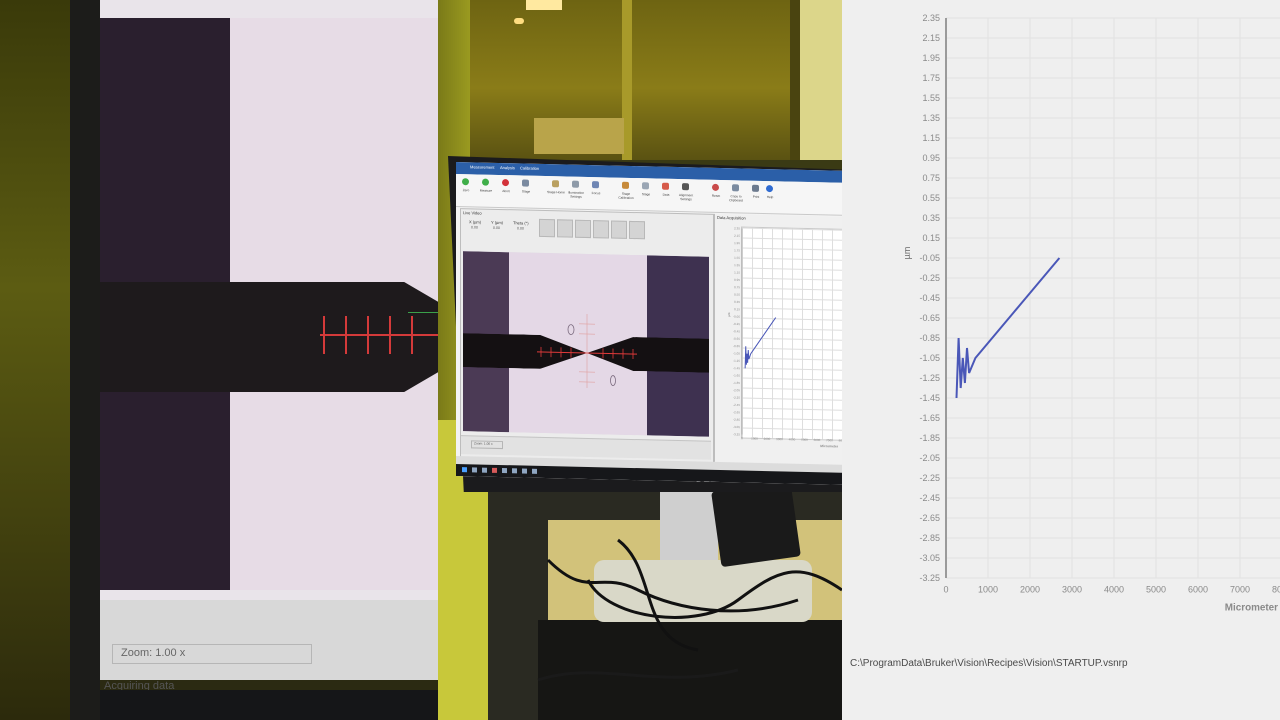 The height and width of the screenshot is (720, 1280). Describe the element at coordinates (269, 705) in the screenshot. I see `zoomed-taskbar` at that location.